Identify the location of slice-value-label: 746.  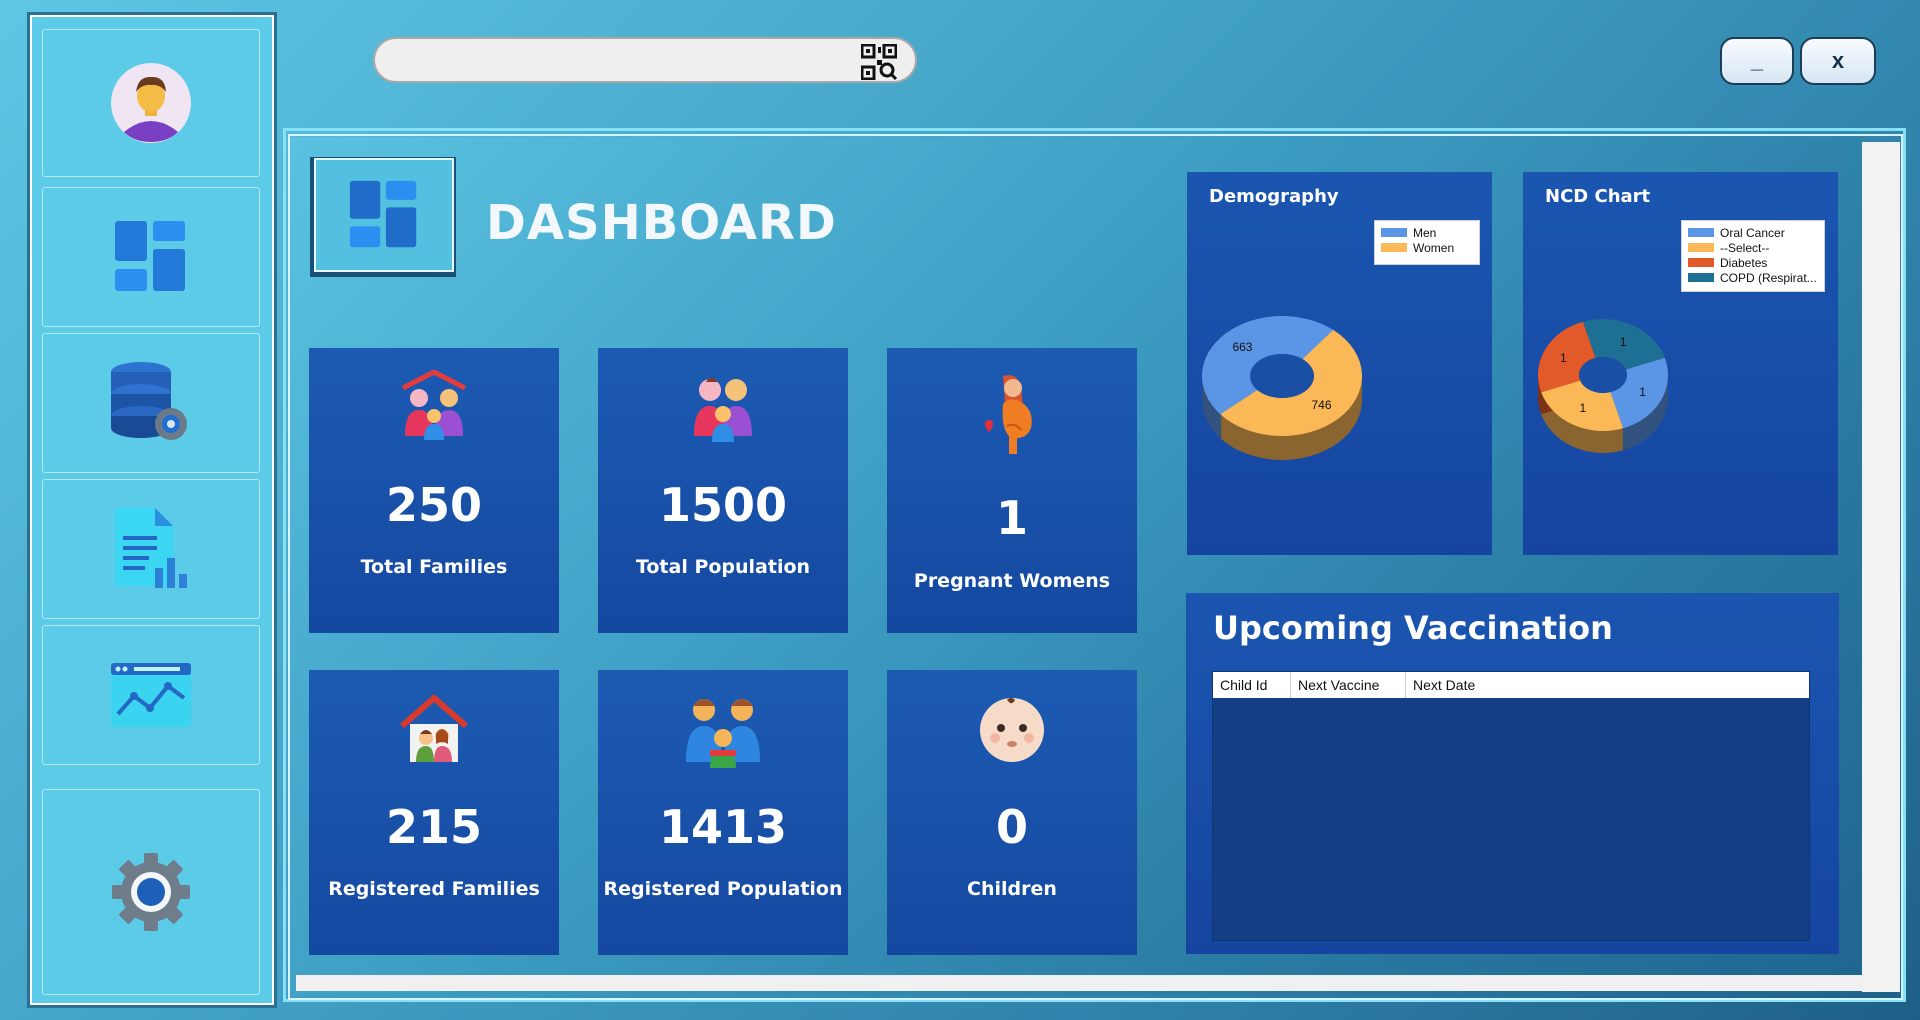
(1322, 405).